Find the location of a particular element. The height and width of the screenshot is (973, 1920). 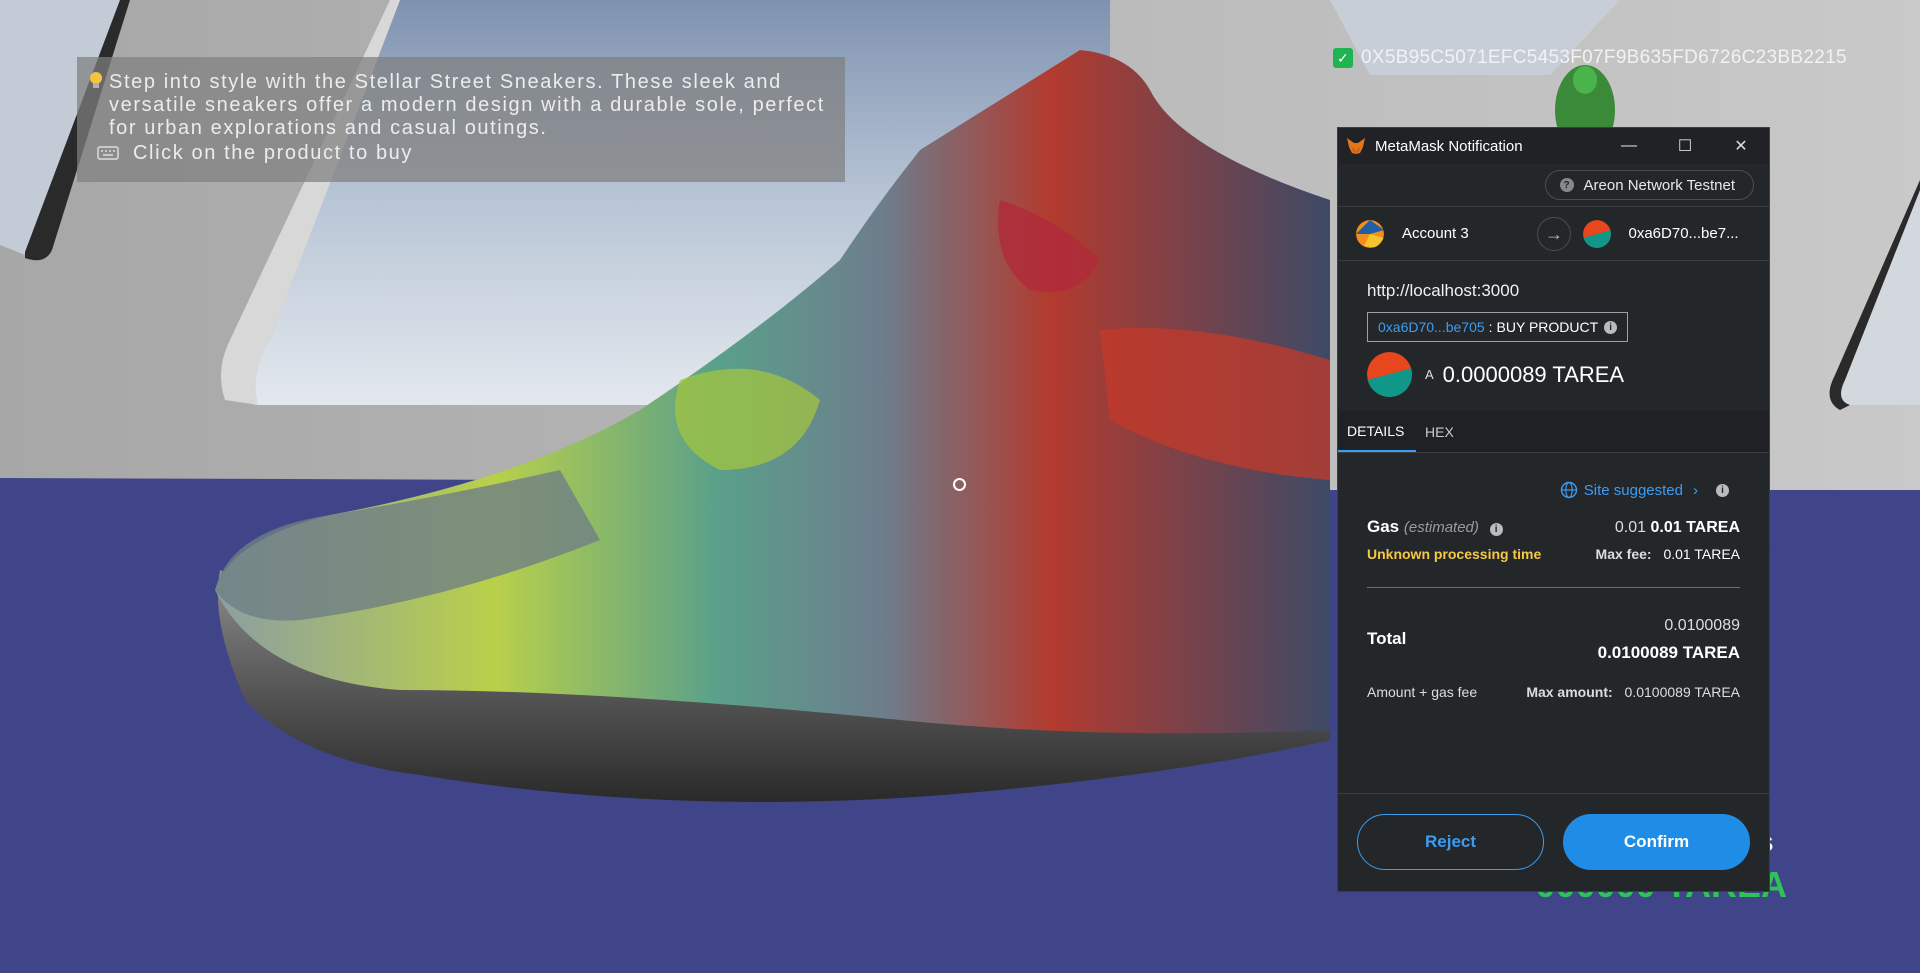

amount-row: A 0.0000089 TAREA is located at coordinates (1553, 369).